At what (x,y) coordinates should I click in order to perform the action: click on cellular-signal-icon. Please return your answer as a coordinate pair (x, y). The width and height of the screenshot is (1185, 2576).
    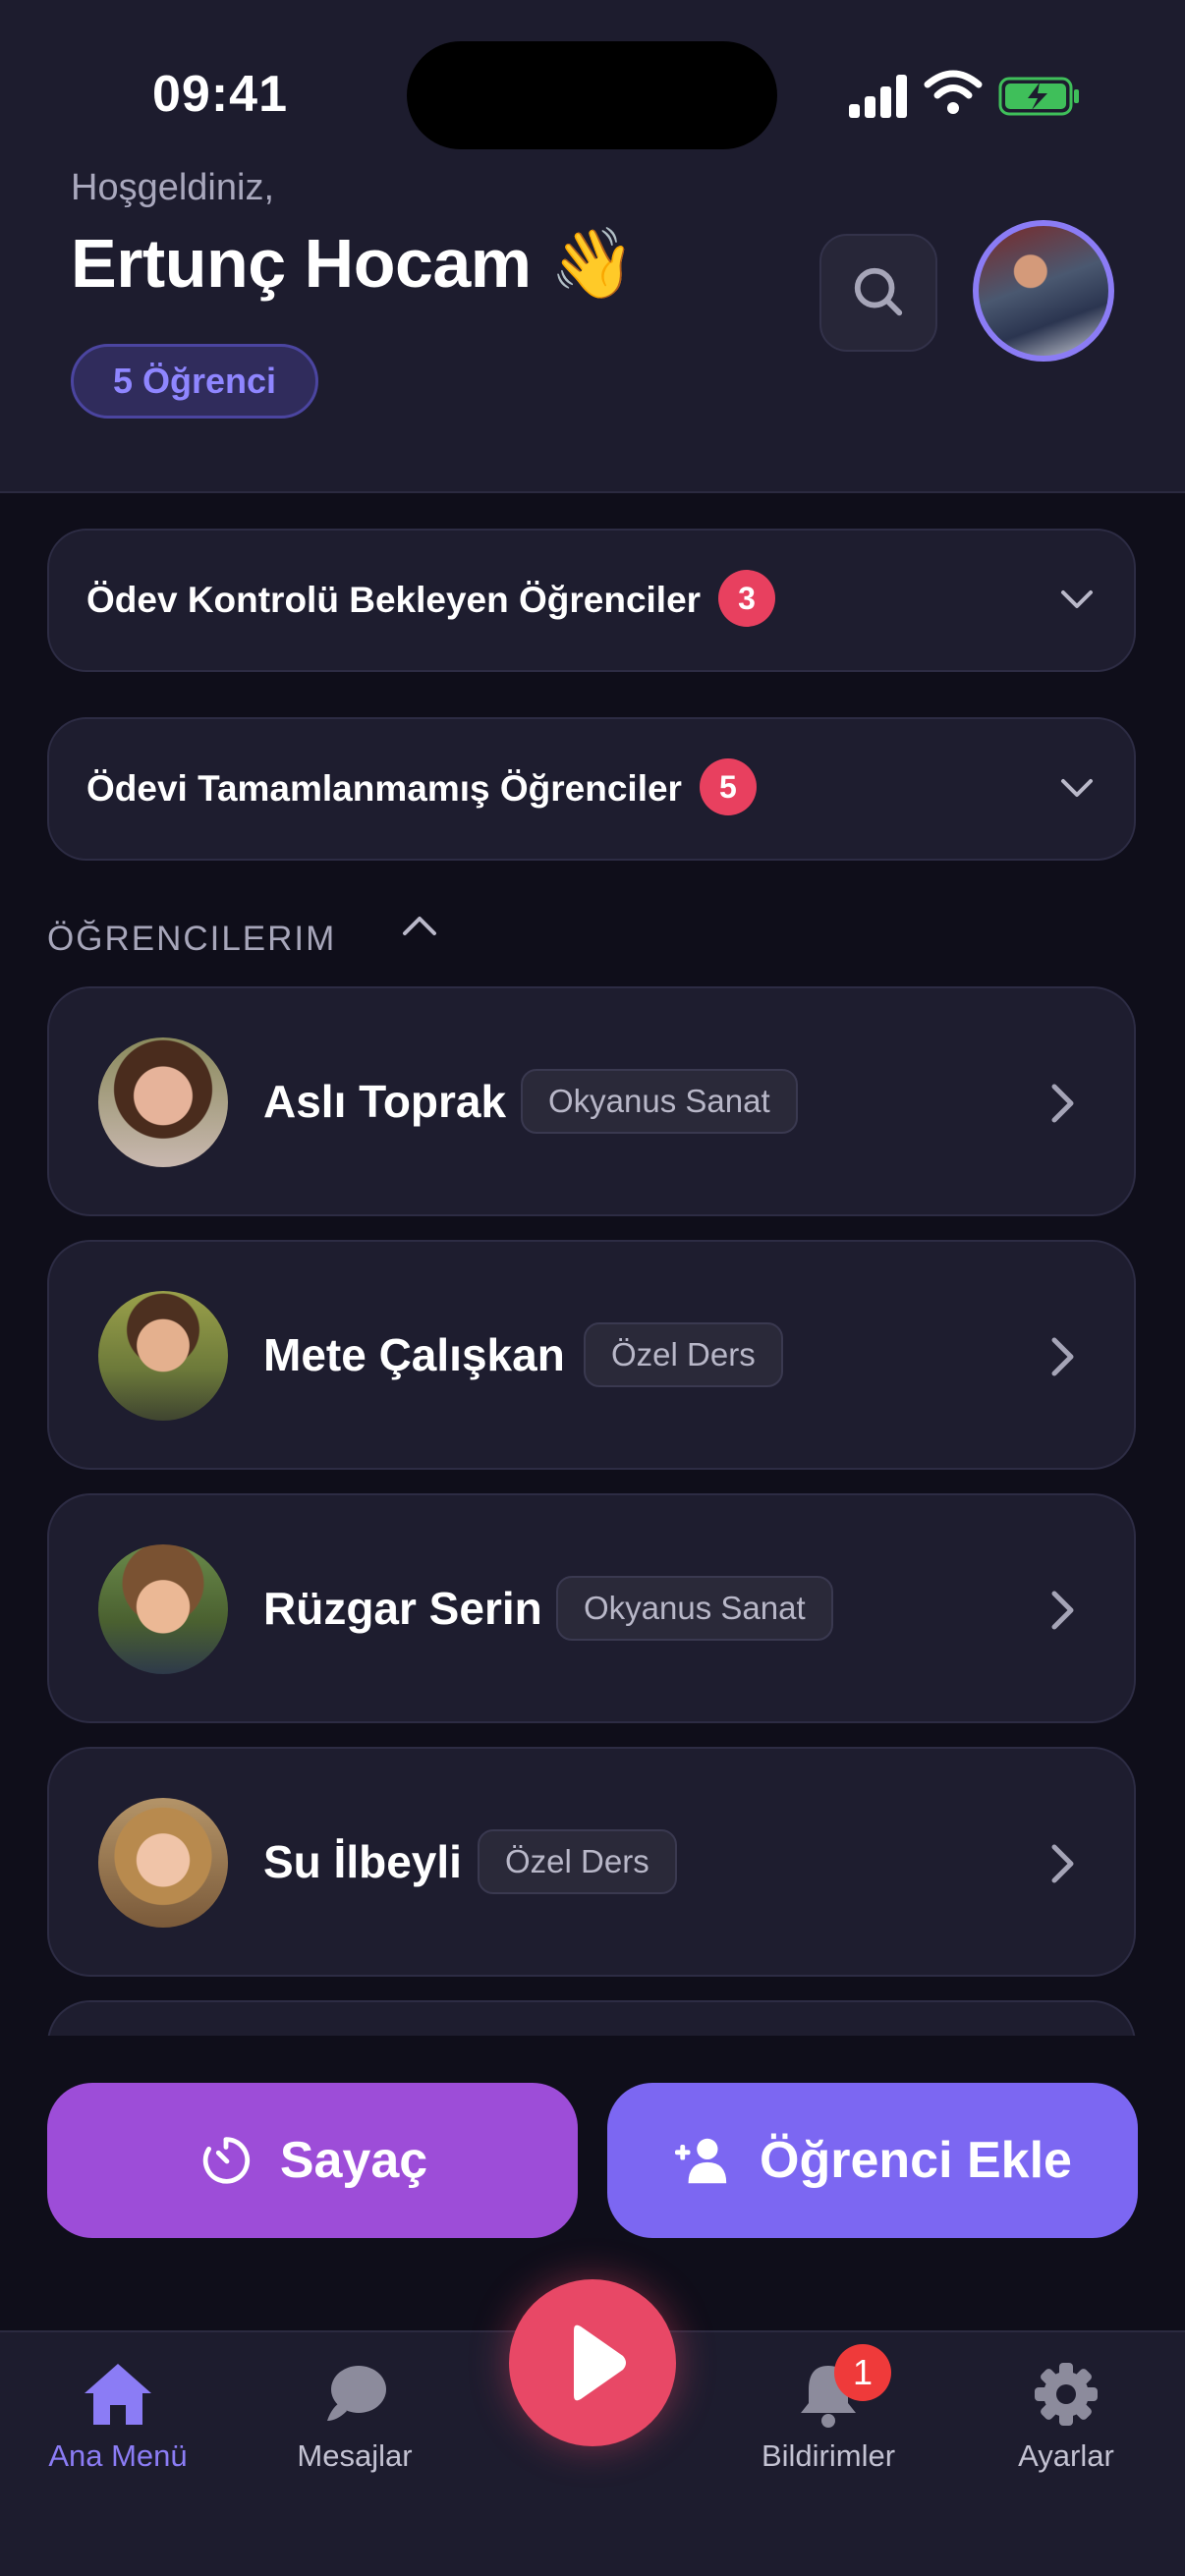
    Looking at the image, I should click on (879, 96).